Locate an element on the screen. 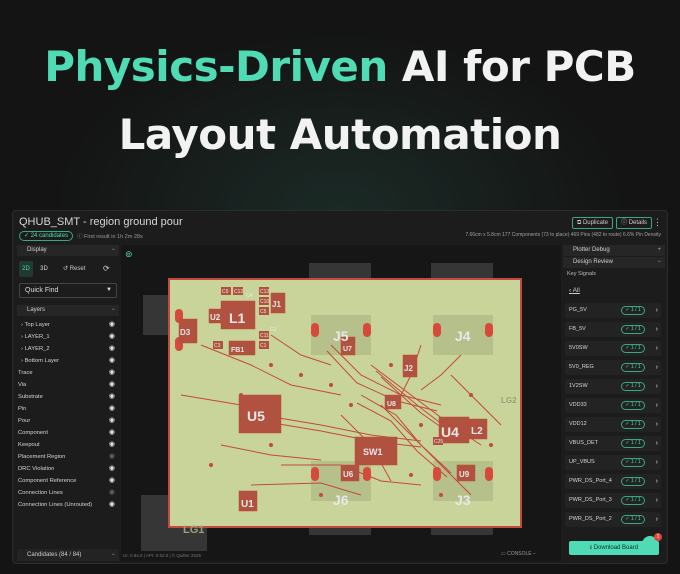 The image size is (680, 574). signal-row: FB_5V ✓ 1 / 1 › is located at coordinates (613, 329).